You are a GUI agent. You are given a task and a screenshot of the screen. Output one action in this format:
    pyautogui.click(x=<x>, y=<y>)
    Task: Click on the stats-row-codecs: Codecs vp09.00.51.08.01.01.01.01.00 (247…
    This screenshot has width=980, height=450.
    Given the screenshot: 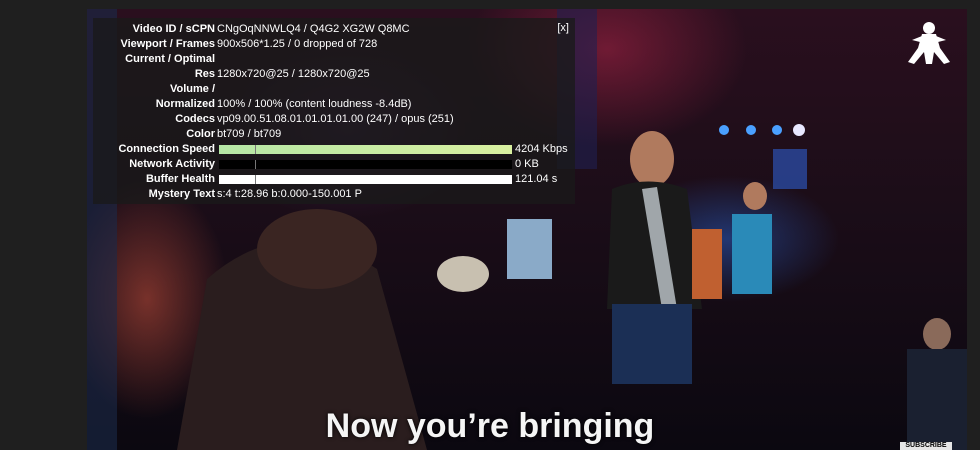 What is the action you would take?
    pyautogui.click(x=334, y=119)
    